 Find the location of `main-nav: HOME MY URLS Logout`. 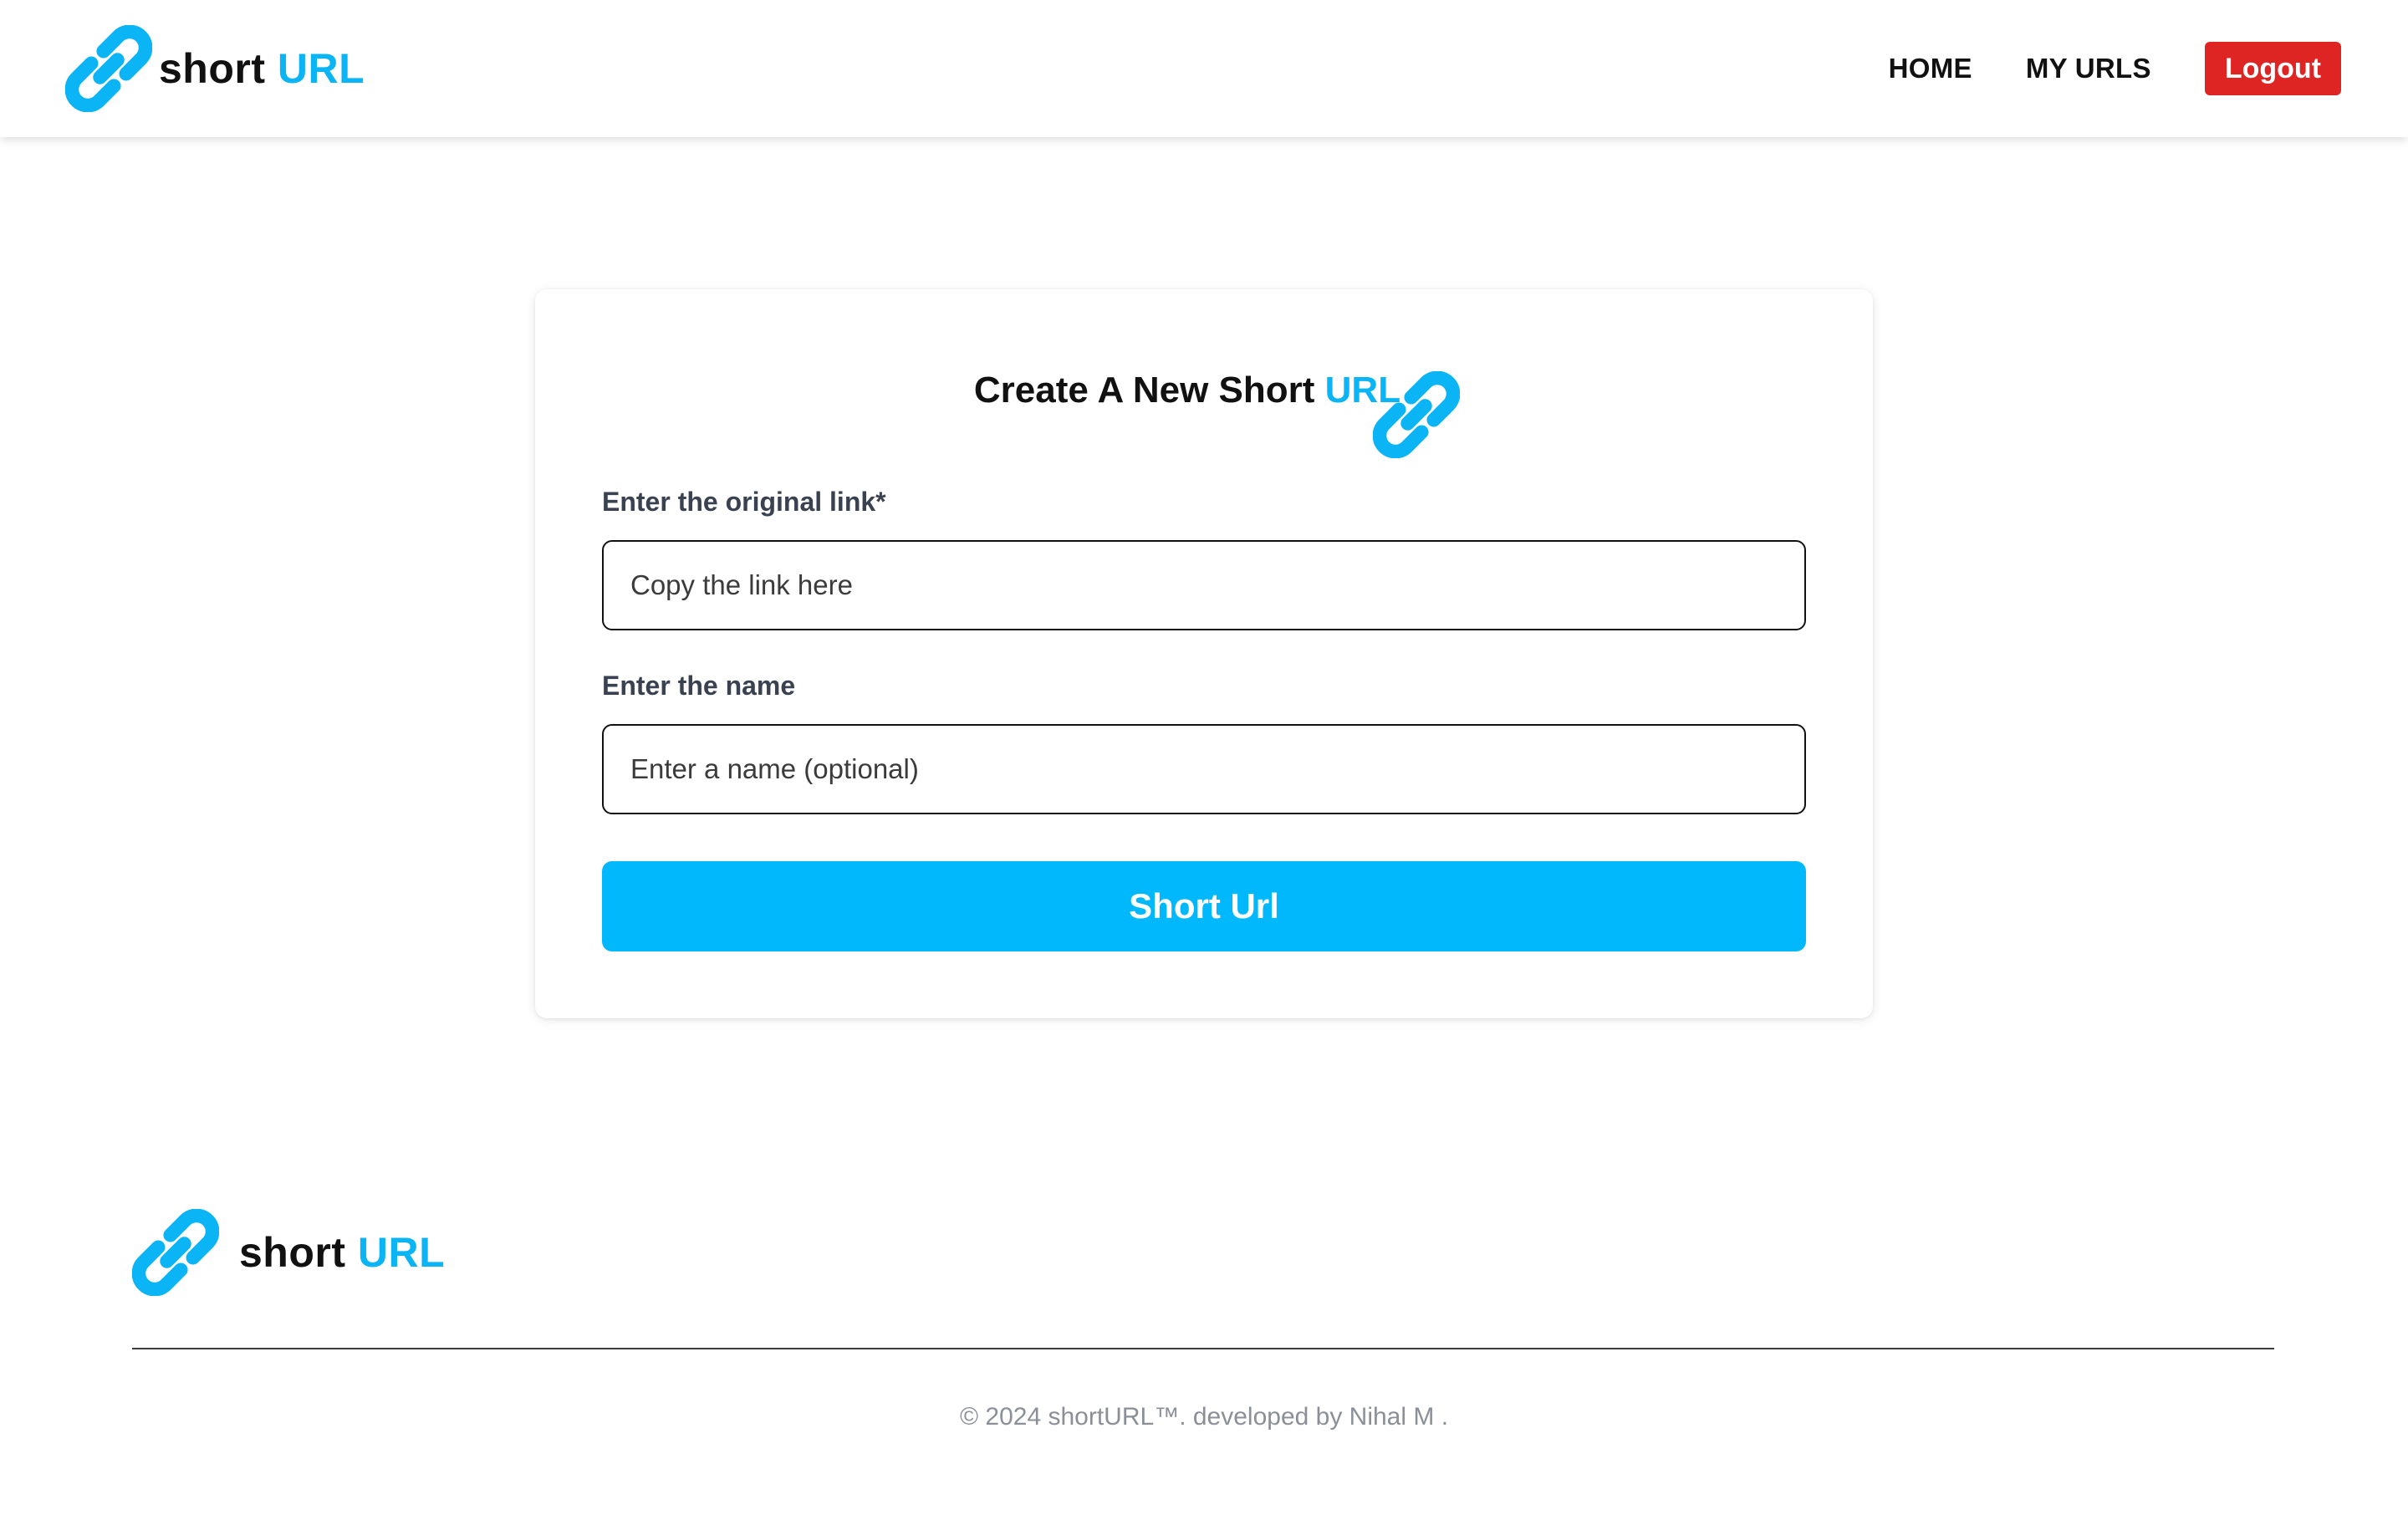

main-nav: HOME MY URLS Logout is located at coordinates (2115, 68).